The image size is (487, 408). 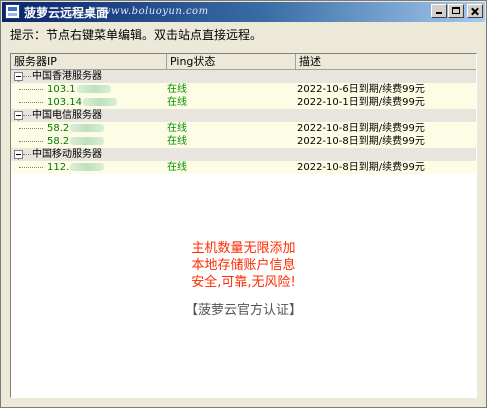 I want to click on title-bar: 菠萝云远程桌面 www.boluoyun.com, so click(x=243, y=12).